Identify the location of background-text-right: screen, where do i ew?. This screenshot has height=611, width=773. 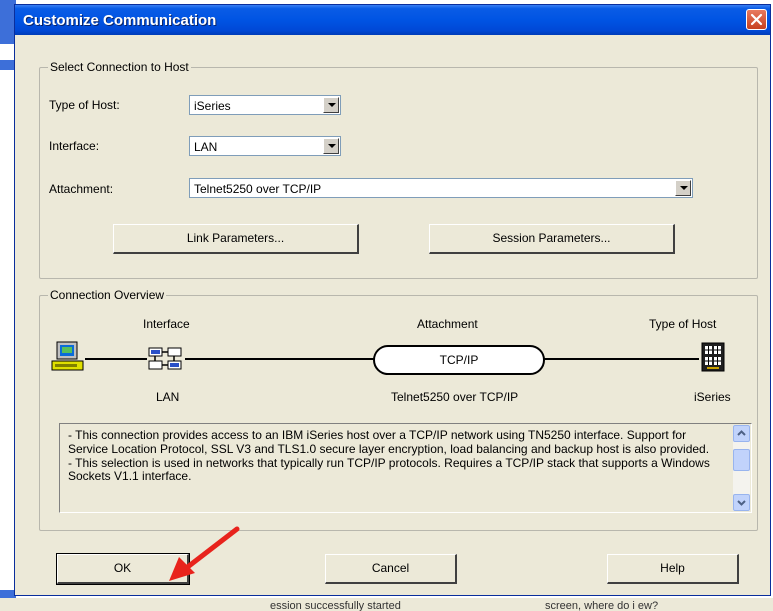
(602, 605).